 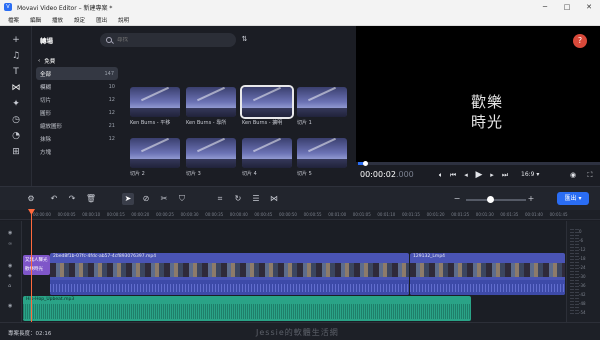 What do you see at coordinates (582, 294) in the screenshot?
I see `level-label: -42` at bounding box center [582, 294].